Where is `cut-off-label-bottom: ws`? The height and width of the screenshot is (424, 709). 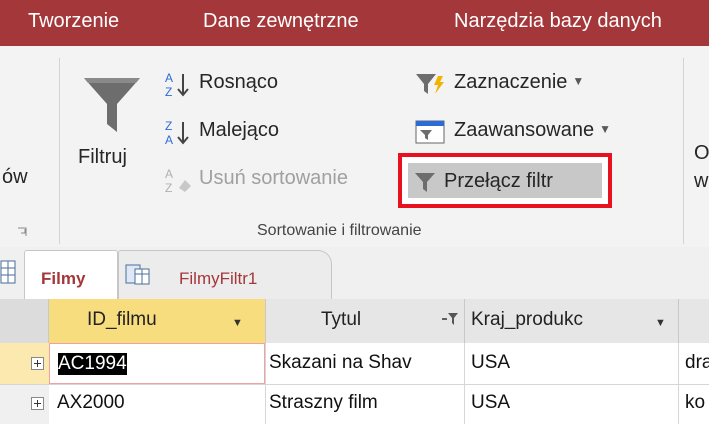 cut-off-label-bottom: ws is located at coordinates (701, 181).